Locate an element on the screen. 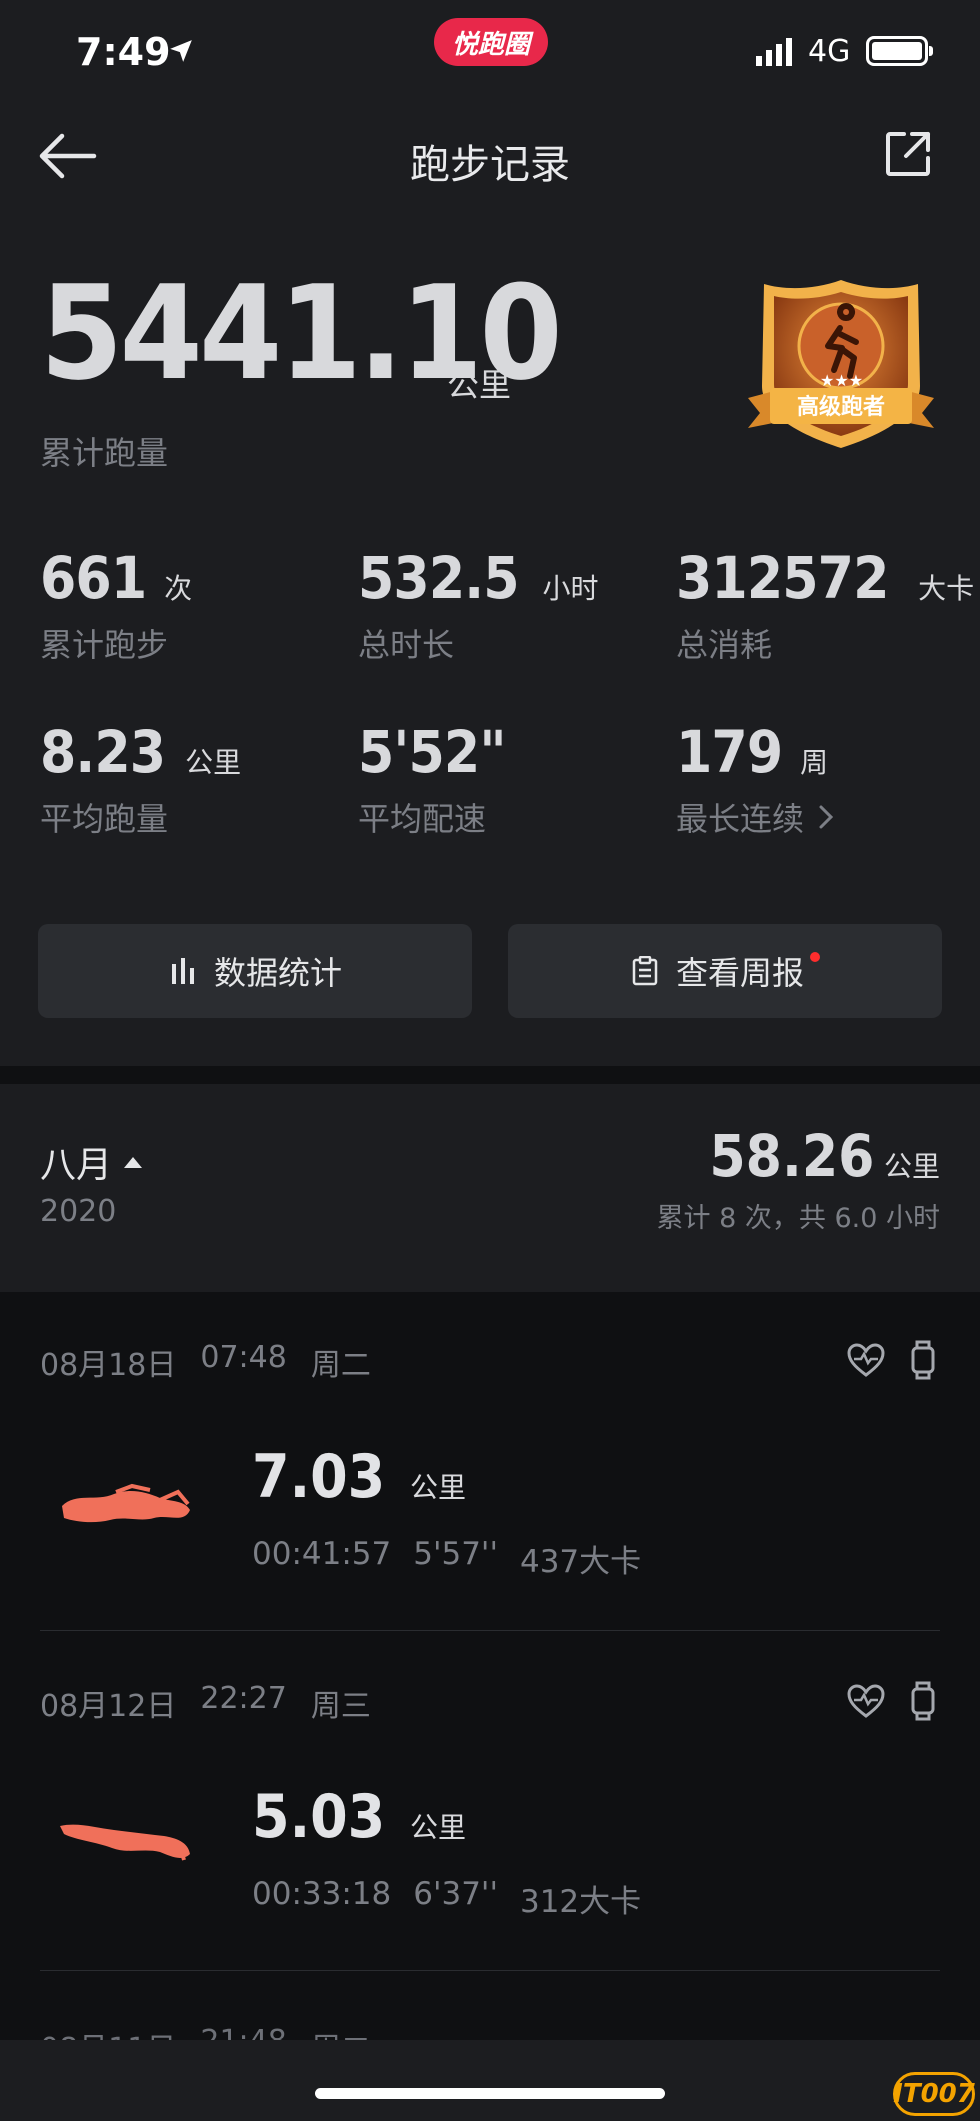  stat-label: 总消耗 is located at coordinates (724, 645).